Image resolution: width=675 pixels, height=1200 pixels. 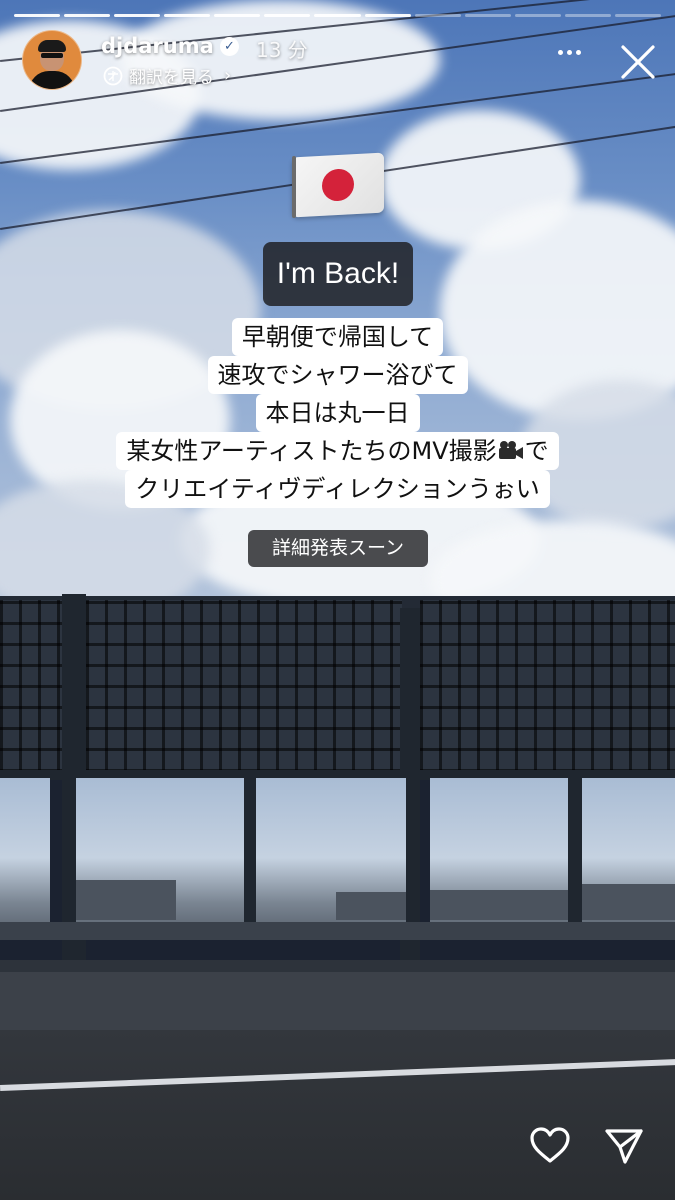 What do you see at coordinates (282, 50) in the screenshot?
I see `posted-time: 13 分` at bounding box center [282, 50].